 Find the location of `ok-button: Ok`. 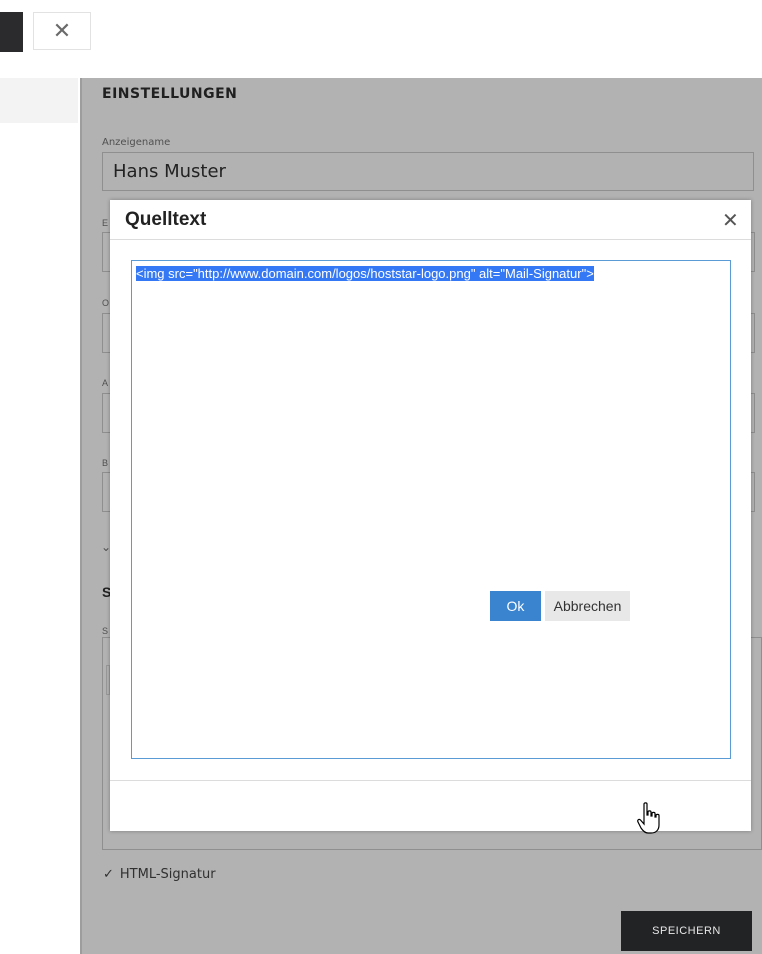

ok-button: Ok is located at coordinates (515, 606).